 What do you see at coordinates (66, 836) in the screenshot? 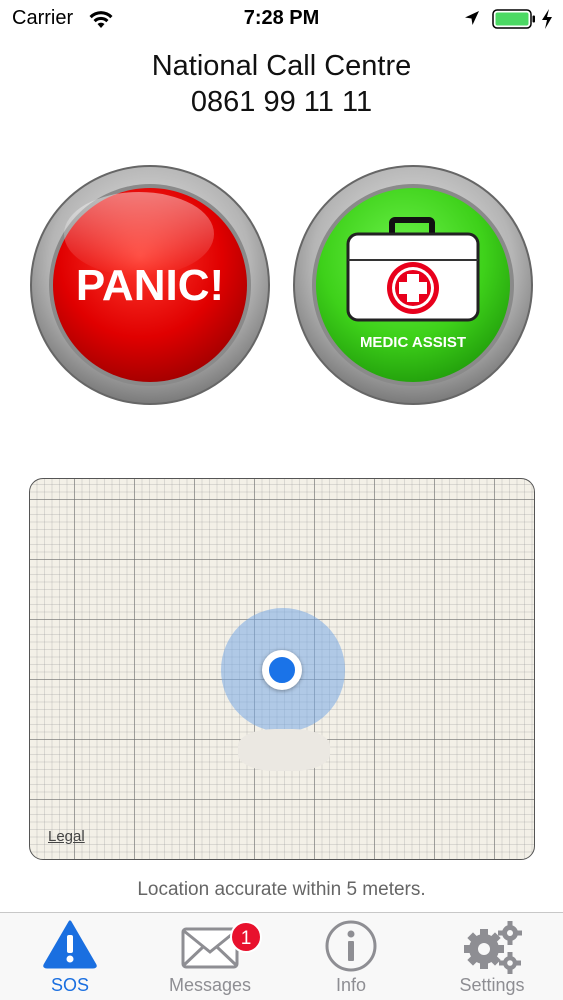
I see `legal-link: Legal` at bounding box center [66, 836].